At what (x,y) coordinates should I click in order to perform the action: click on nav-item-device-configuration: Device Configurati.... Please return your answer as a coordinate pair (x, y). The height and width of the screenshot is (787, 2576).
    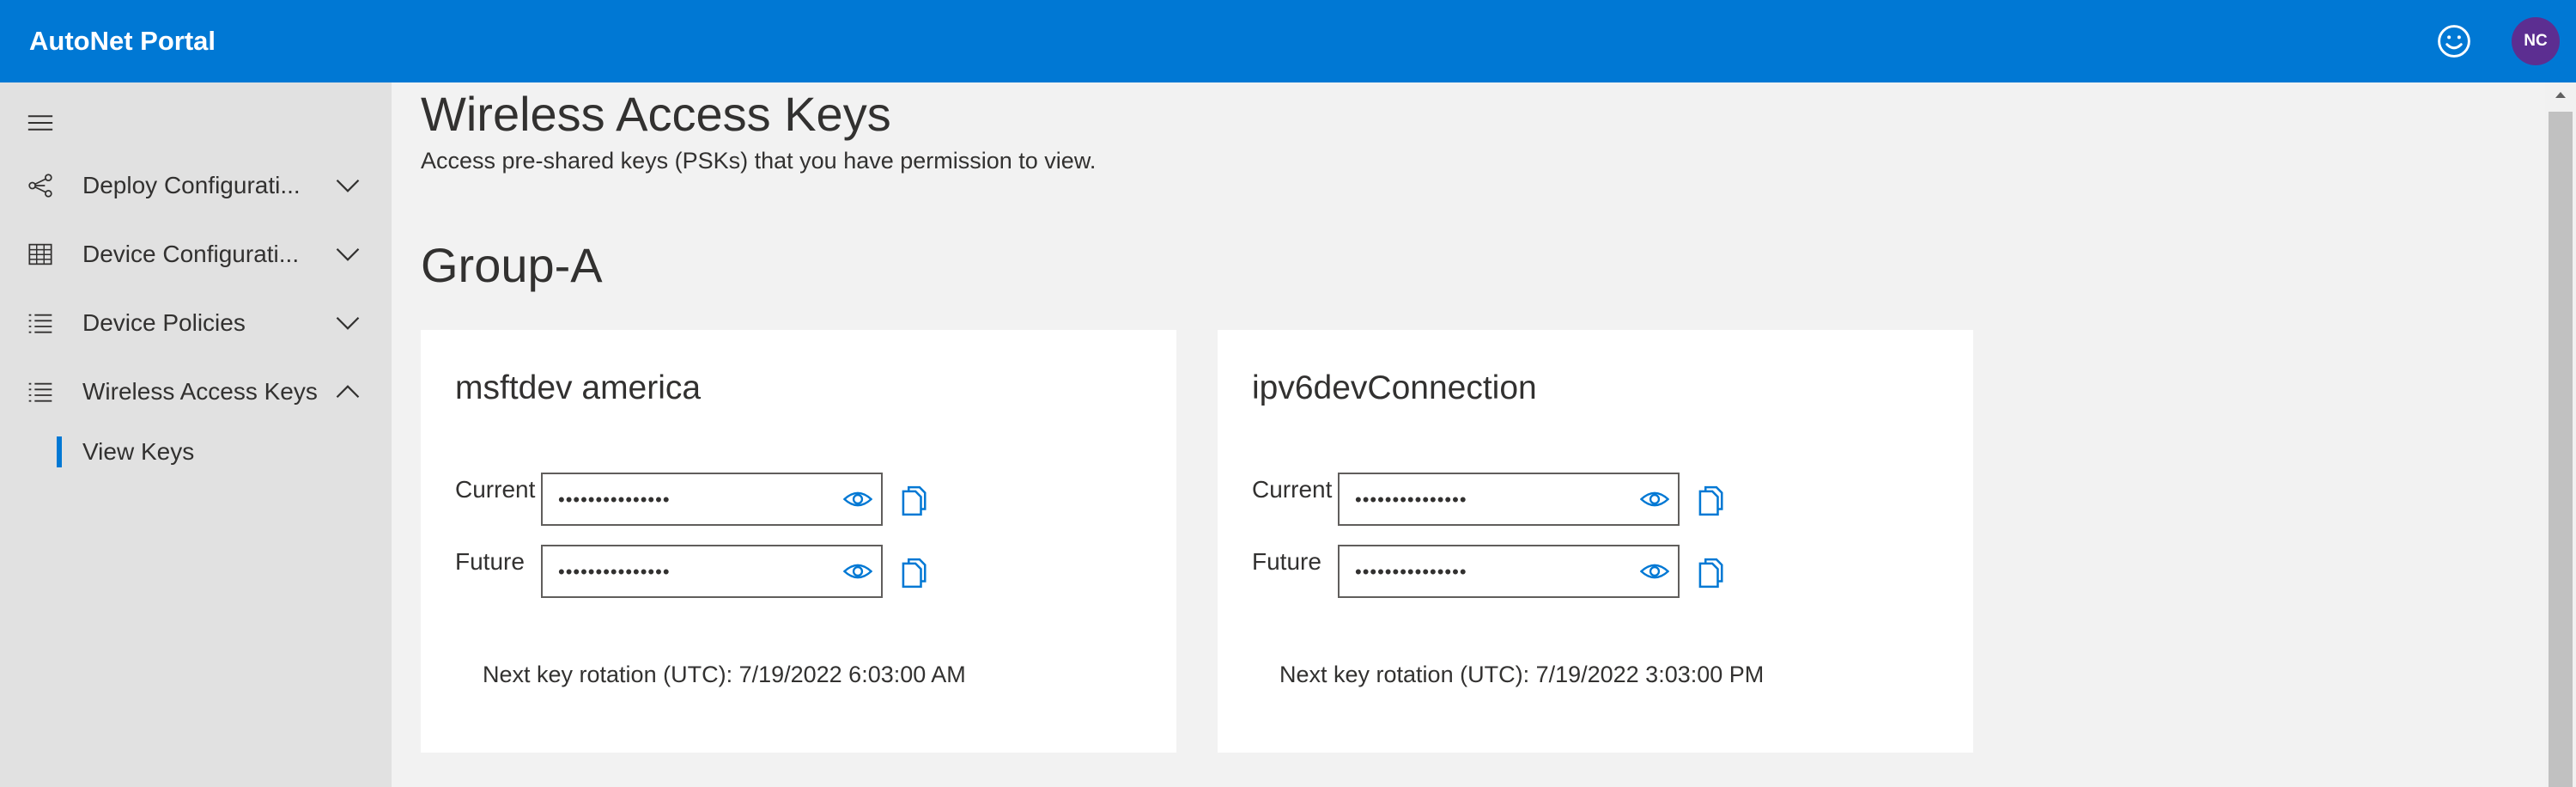
    Looking at the image, I should click on (196, 254).